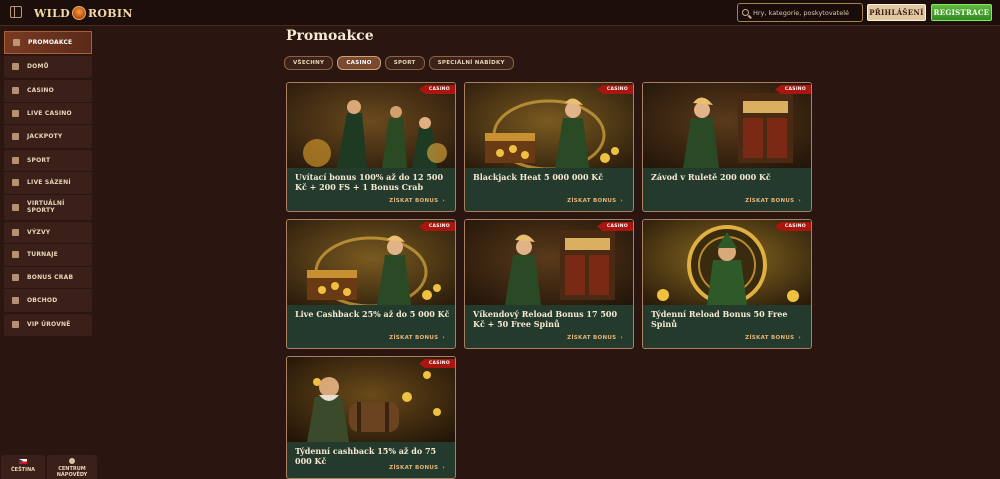 The height and width of the screenshot is (479, 1000). I want to click on jackpot-icon, so click(15, 136).